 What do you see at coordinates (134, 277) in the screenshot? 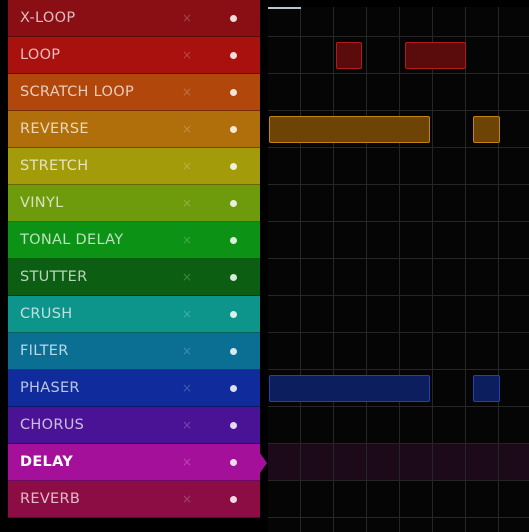
I see `effect-row-stutter: STUTTER ×` at bounding box center [134, 277].